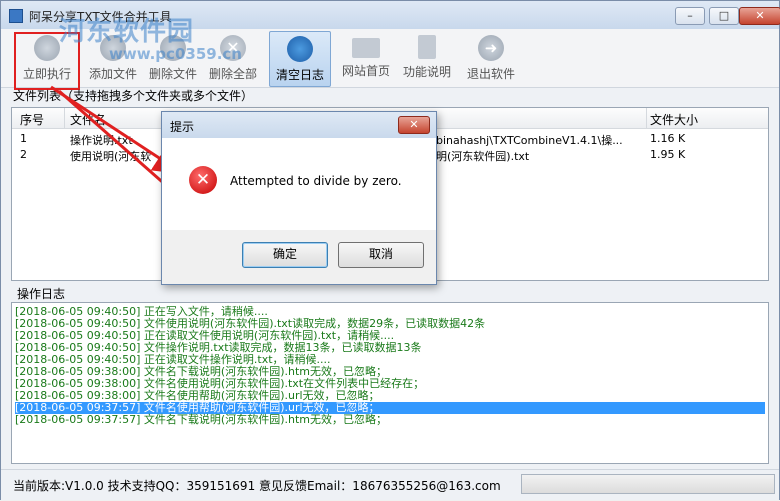 The width and height of the screenshot is (780, 501). Describe the element at coordinates (414, 125) in the screenshot. I see `dialog-close-button: ✕` at that location.